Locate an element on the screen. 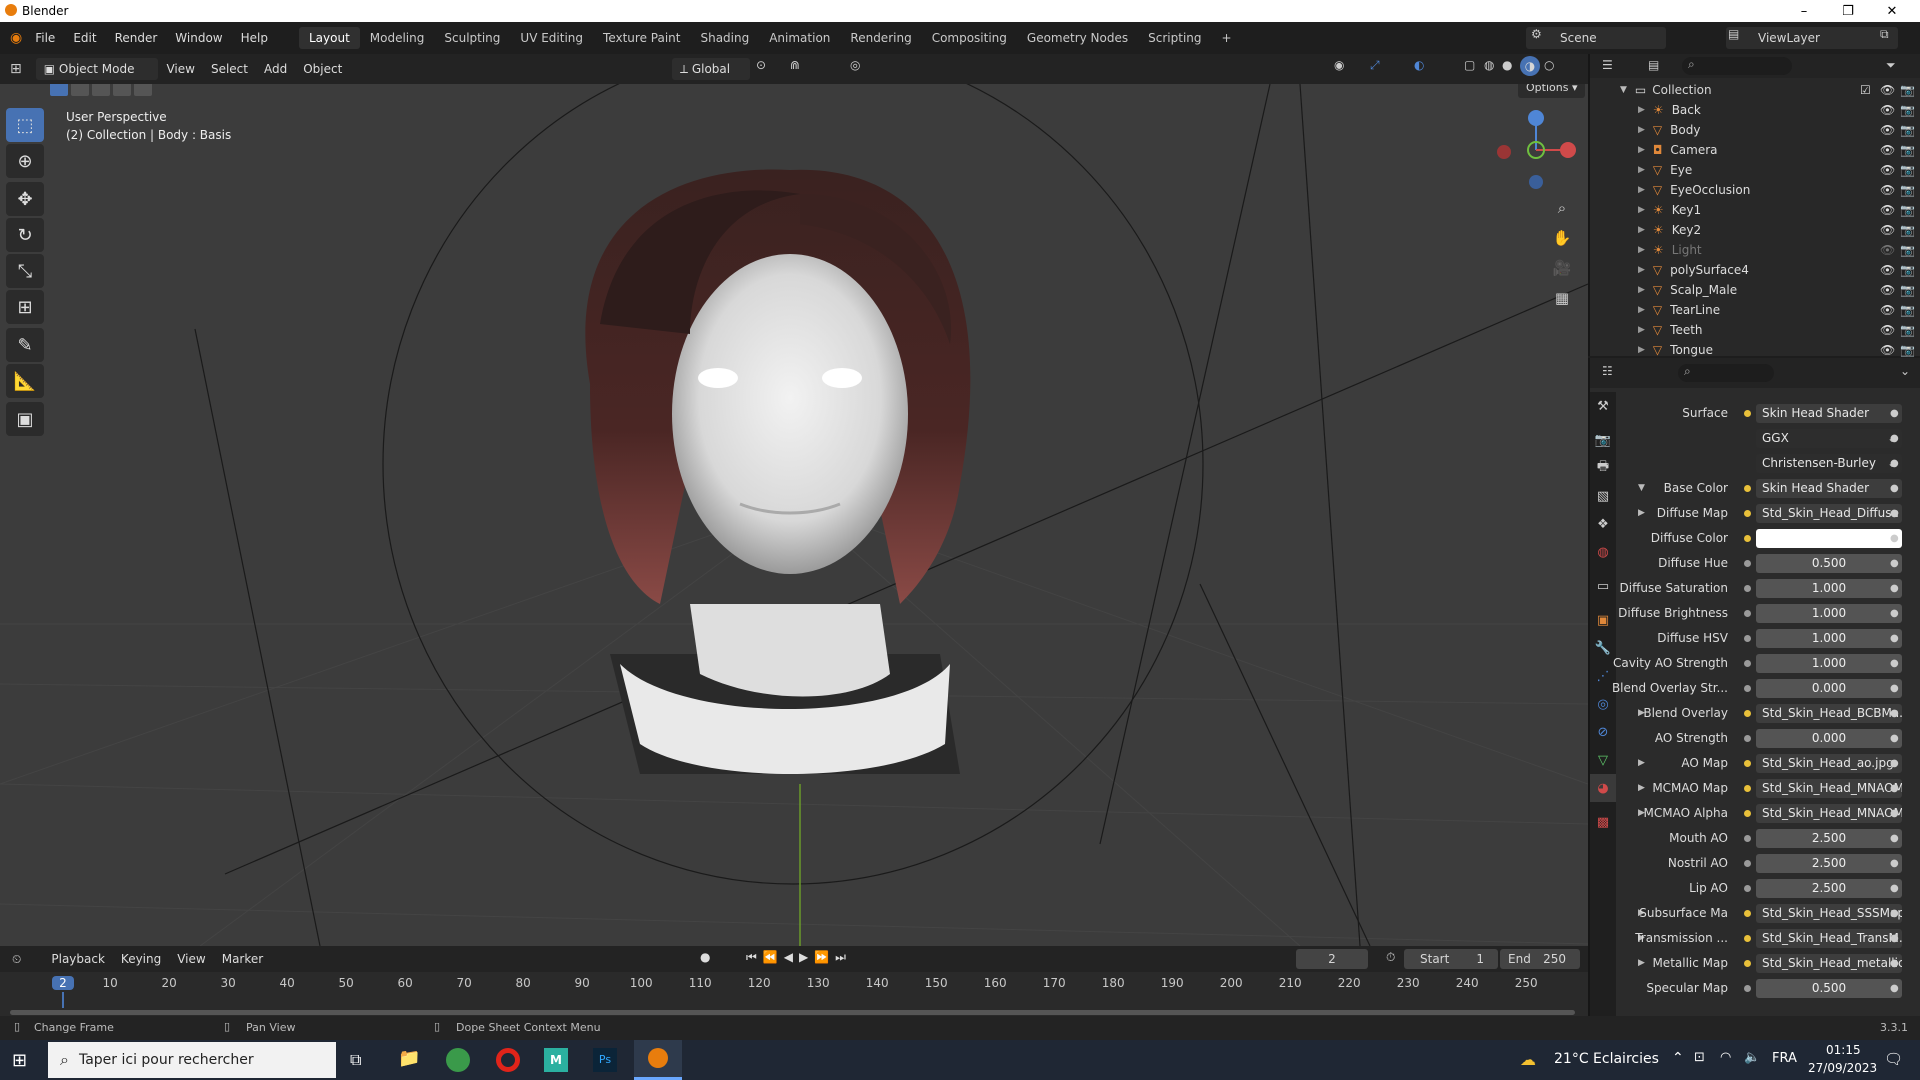 Image resolution: width=1920 pixels, height=1080 pixels. maximize-button: ❐ is located at coordinates (1848, 11).